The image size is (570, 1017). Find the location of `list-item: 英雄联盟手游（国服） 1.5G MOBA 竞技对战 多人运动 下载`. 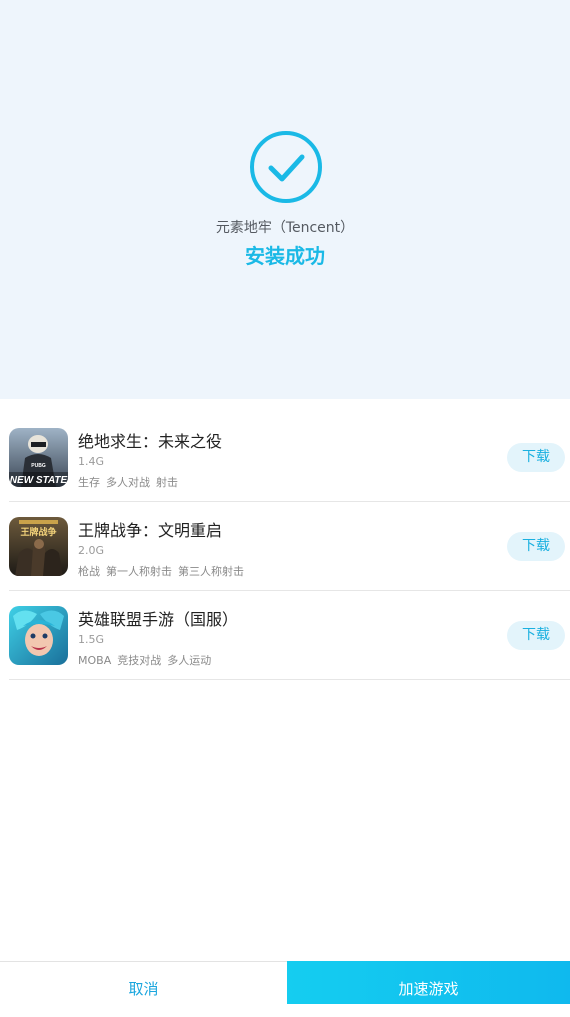

list-item: 英雄联盟手游（国服） 1.5G MOBA 竞技对战 多人运动 下载 is located at coordinates (289, 635).